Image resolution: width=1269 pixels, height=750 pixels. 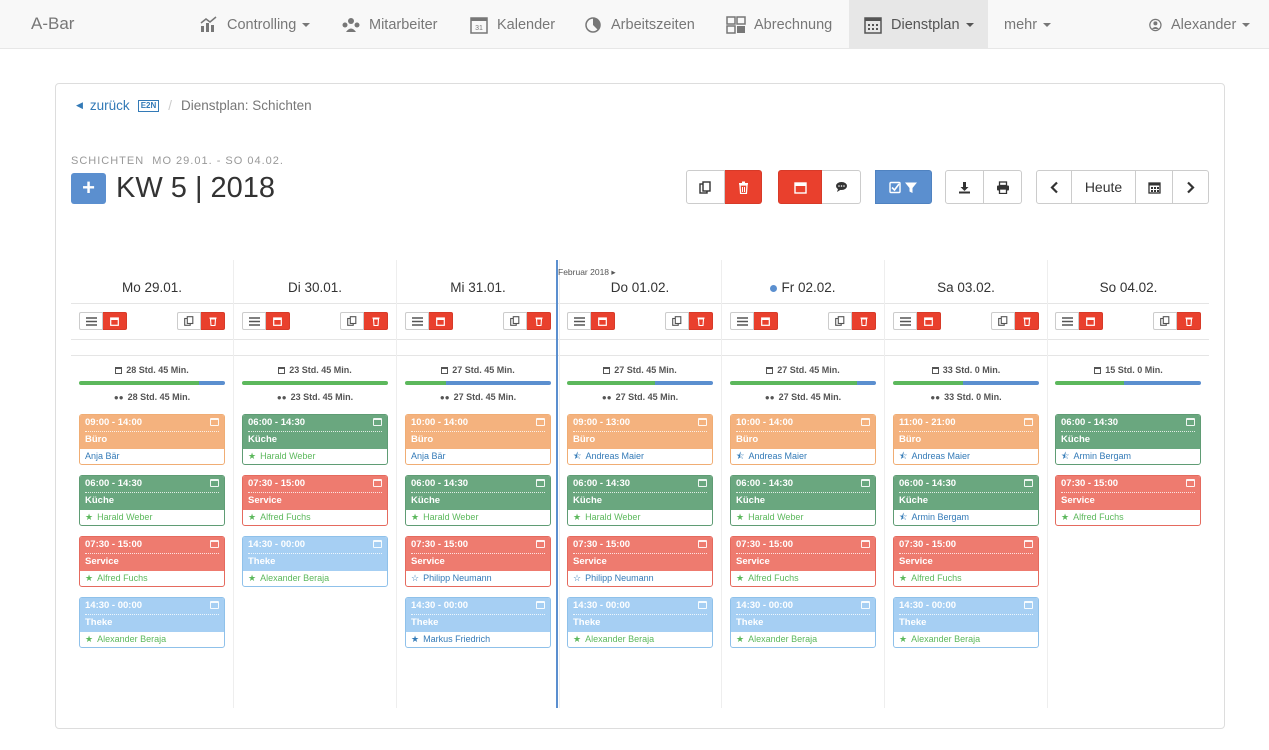 I want to click on today-button: Heute, so click(x=1104, y=187).